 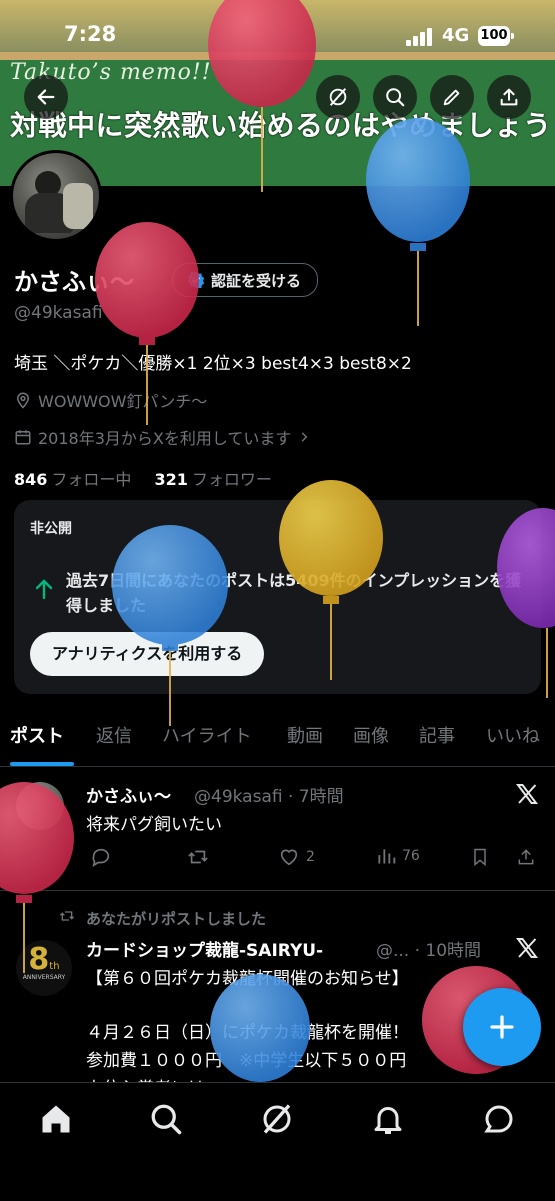 I want to click on repost-label: あなたがリポストしました, so click(x=176, y=919).